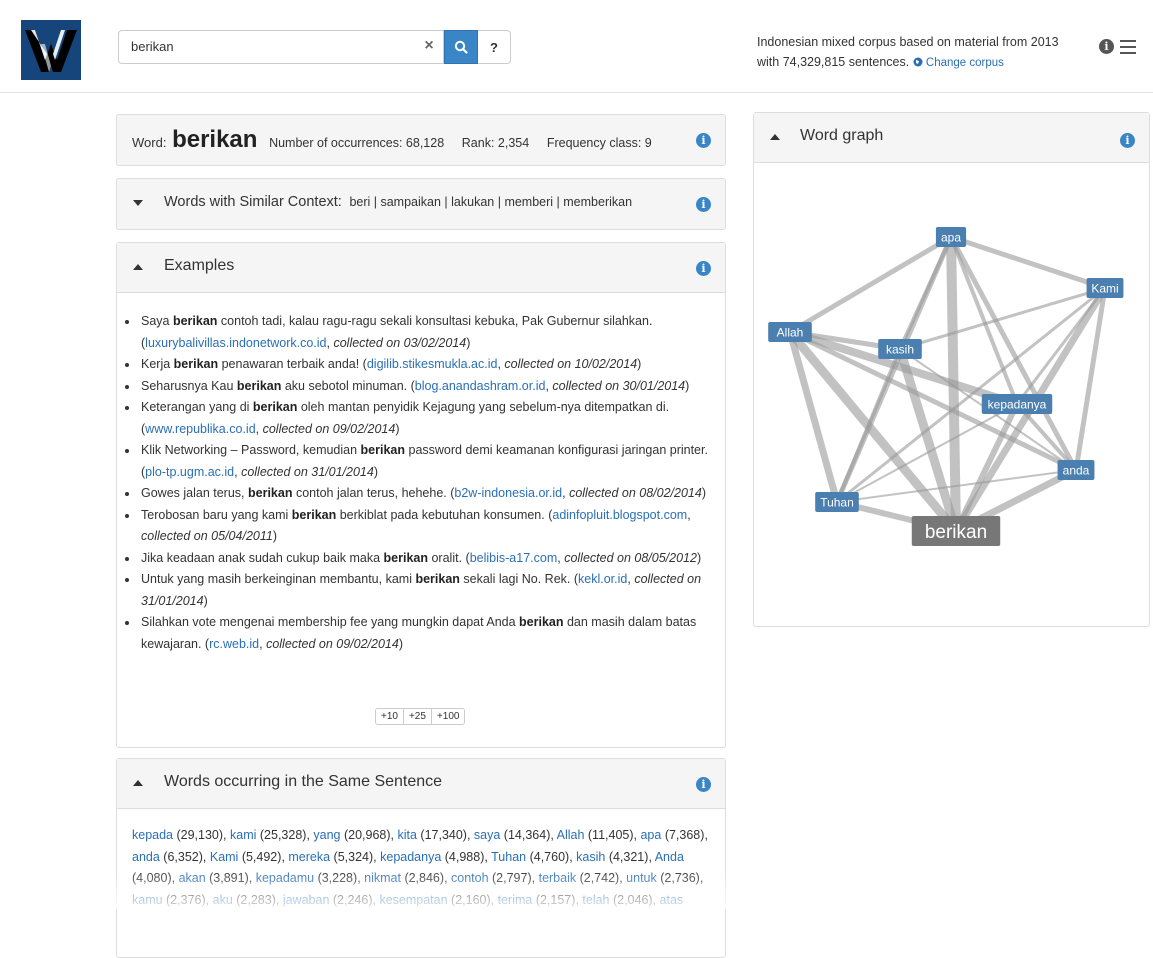 The width and height of the screenshot is (1153, 958). Describe the element at coordinates (470, 878) in the screenshot. I see `cooccurrence-word-link: contoh` at that location.